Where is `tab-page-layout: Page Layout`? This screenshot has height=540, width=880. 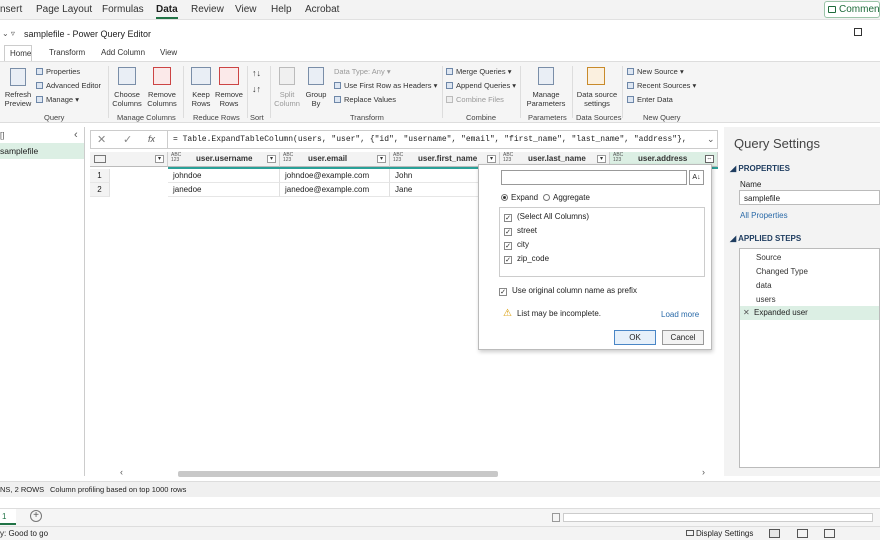
tab-page-layout: Page Layout is located at coordinates (64, 9).